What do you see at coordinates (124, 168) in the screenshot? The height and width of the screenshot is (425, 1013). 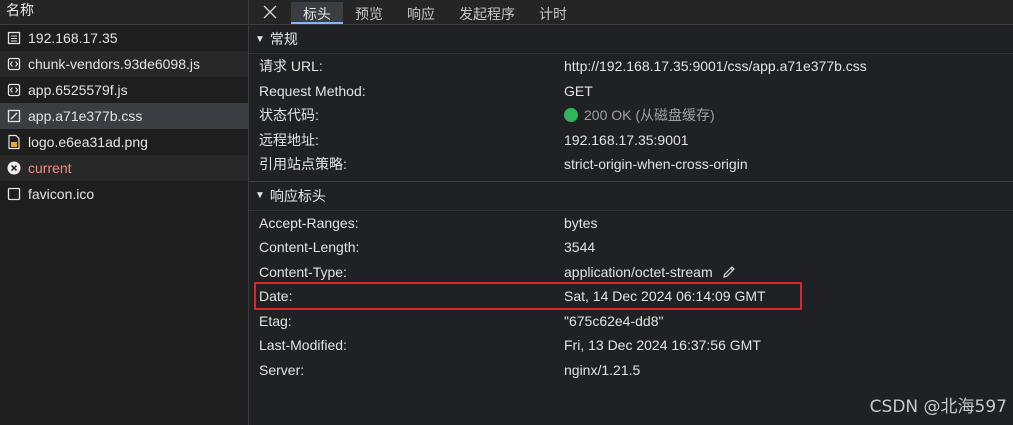 I see `request-row-error: current` at bounding box center [124, 168].